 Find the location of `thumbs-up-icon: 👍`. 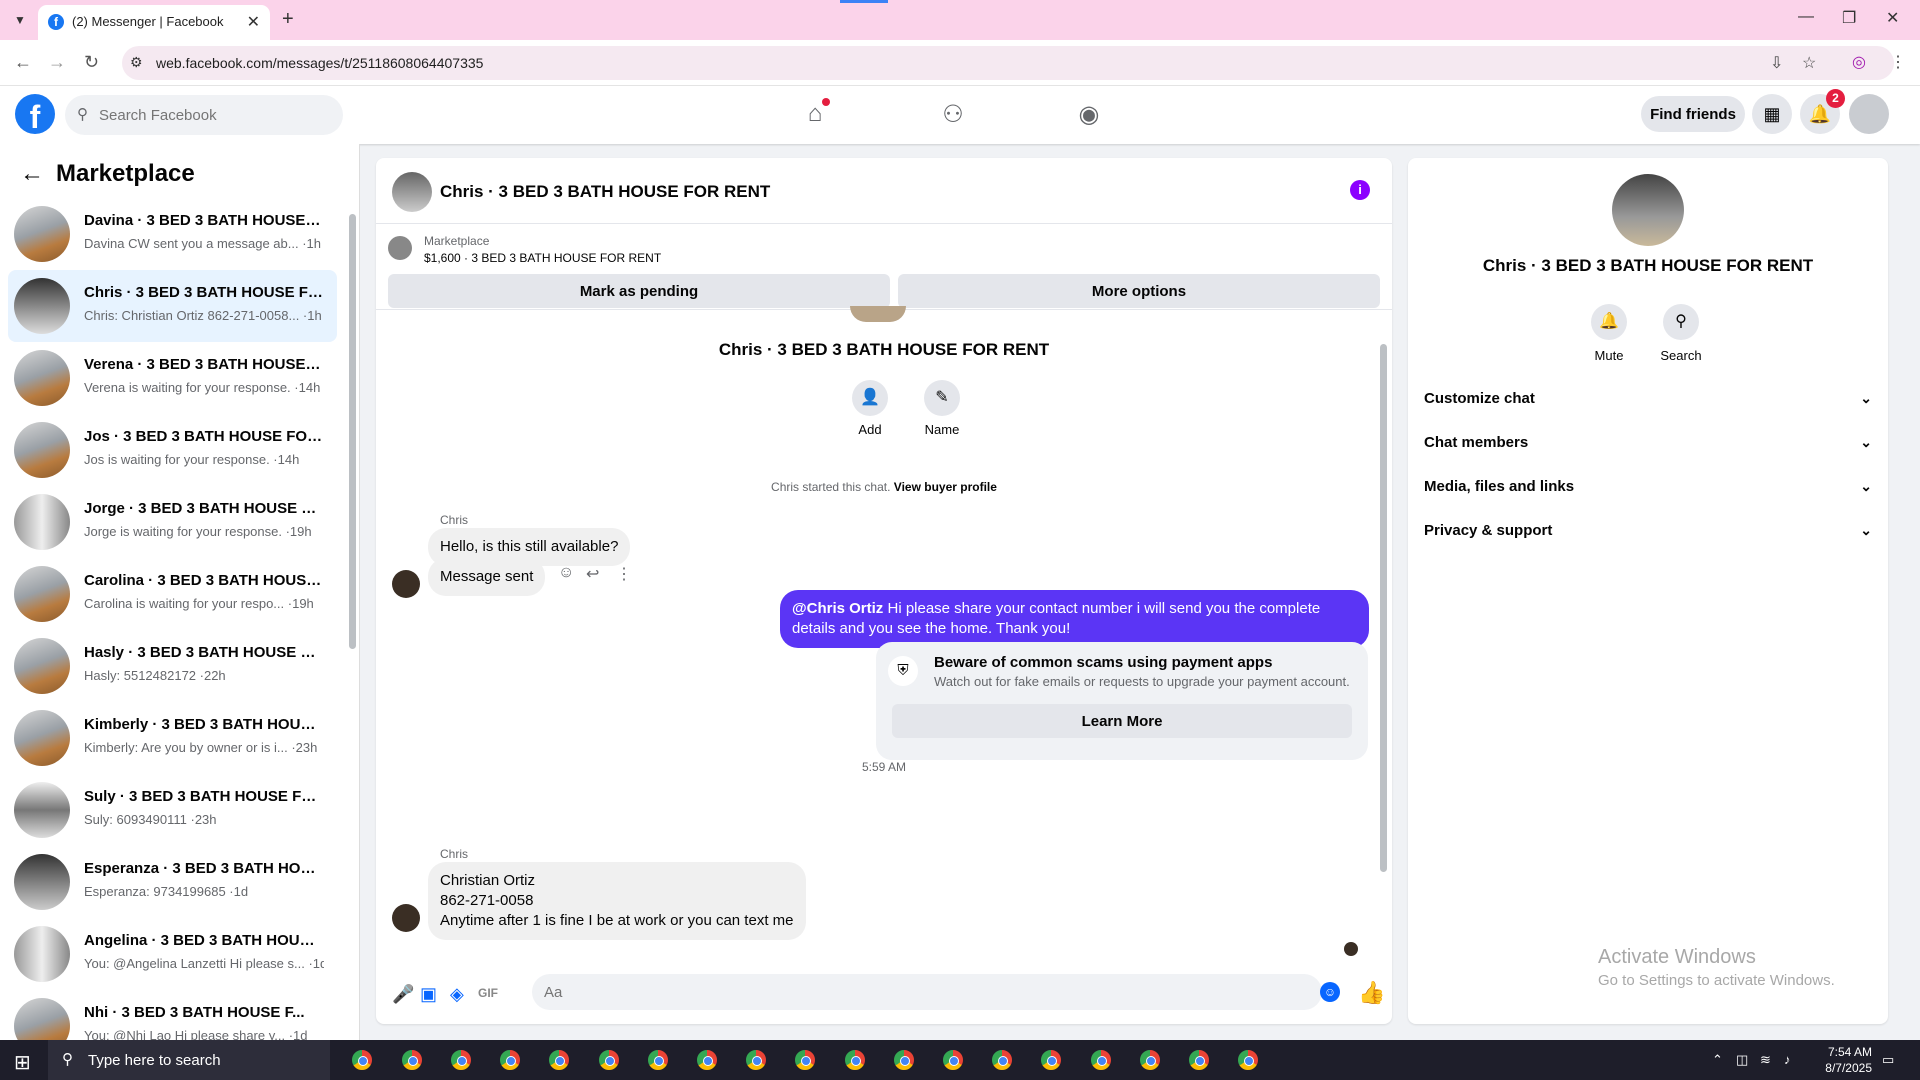

thumbs-up-icon: 👍 is located at coordinates (1371, 993).